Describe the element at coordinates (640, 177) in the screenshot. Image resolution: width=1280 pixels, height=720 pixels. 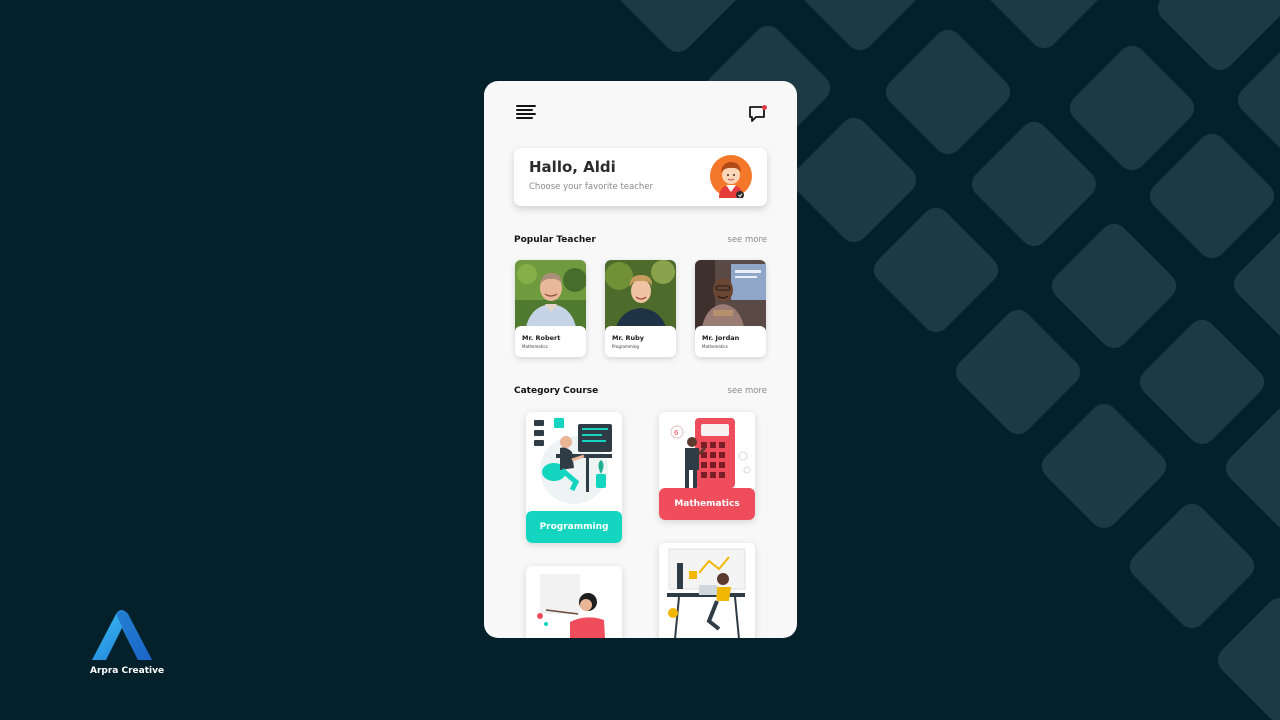
I see `greeting-card: Hallo, Aldi Choose your favorite teacher` at that location.